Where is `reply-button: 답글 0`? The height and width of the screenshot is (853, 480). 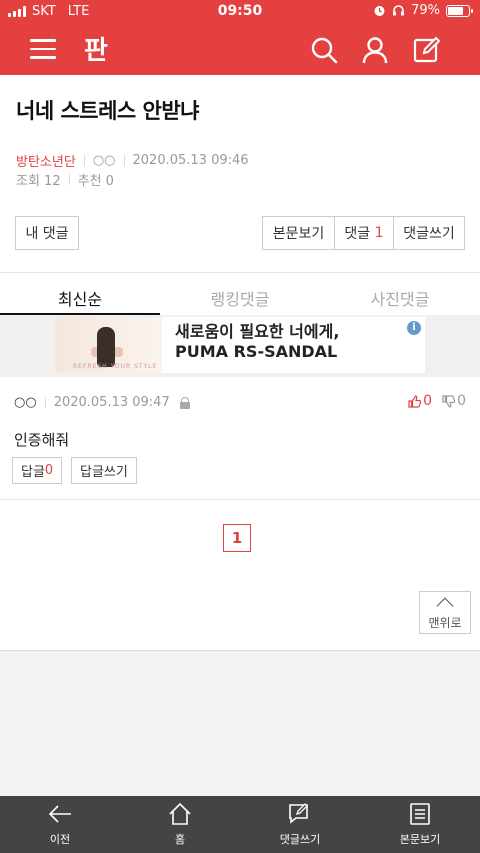 reply-button: 답글 0 is located at coordinates (37, 470).